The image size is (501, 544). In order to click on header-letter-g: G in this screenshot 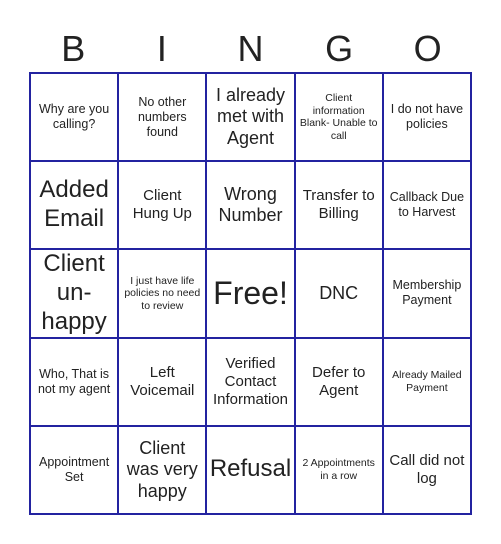, I will do `click(339, 48)`.